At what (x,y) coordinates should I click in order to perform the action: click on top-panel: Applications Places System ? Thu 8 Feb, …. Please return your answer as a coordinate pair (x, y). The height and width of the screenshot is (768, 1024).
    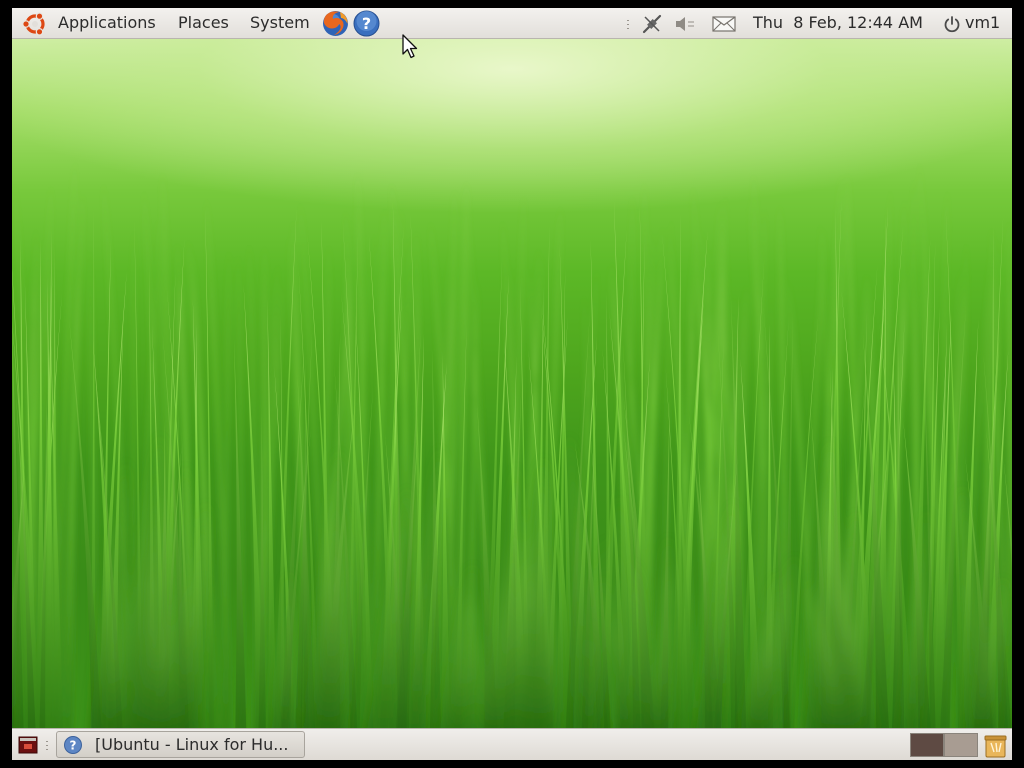
    Looking at the image, I should click on (512, 23).